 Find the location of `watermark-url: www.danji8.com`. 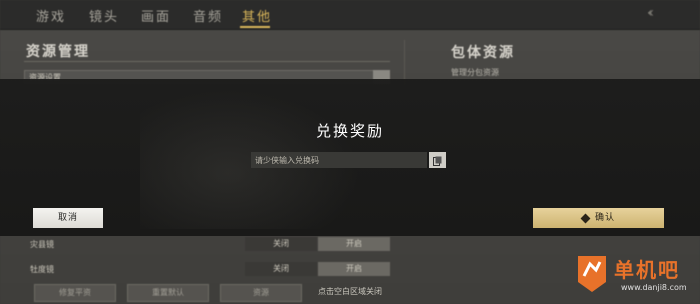

watermark-url: www.danji8.com is located at coordinates (654, 287).